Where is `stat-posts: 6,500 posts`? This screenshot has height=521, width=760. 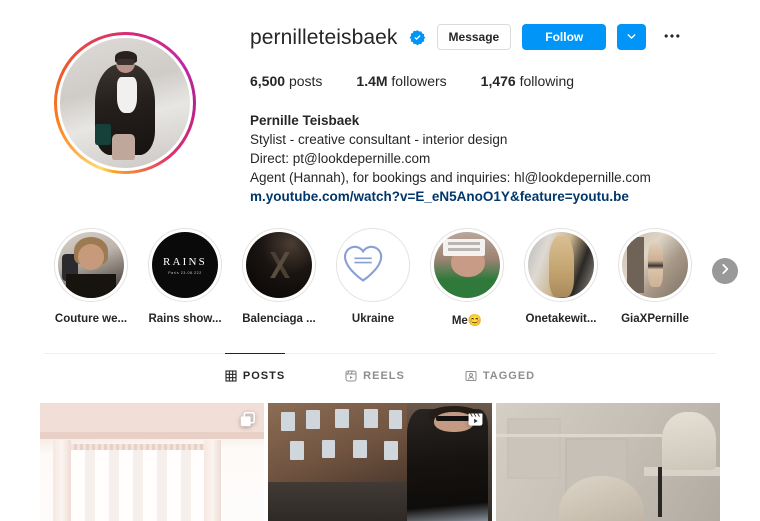
stat-posts: 6,500 posts is located at coordinates (286, 81).